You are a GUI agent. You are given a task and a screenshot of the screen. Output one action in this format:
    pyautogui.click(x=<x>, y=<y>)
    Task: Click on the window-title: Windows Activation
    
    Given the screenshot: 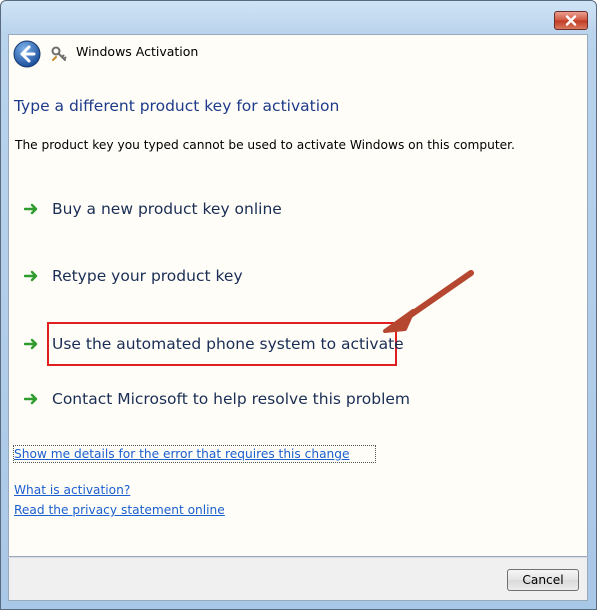 What is the action you would take?
    pyautogui.click(x=137, y=51)
    